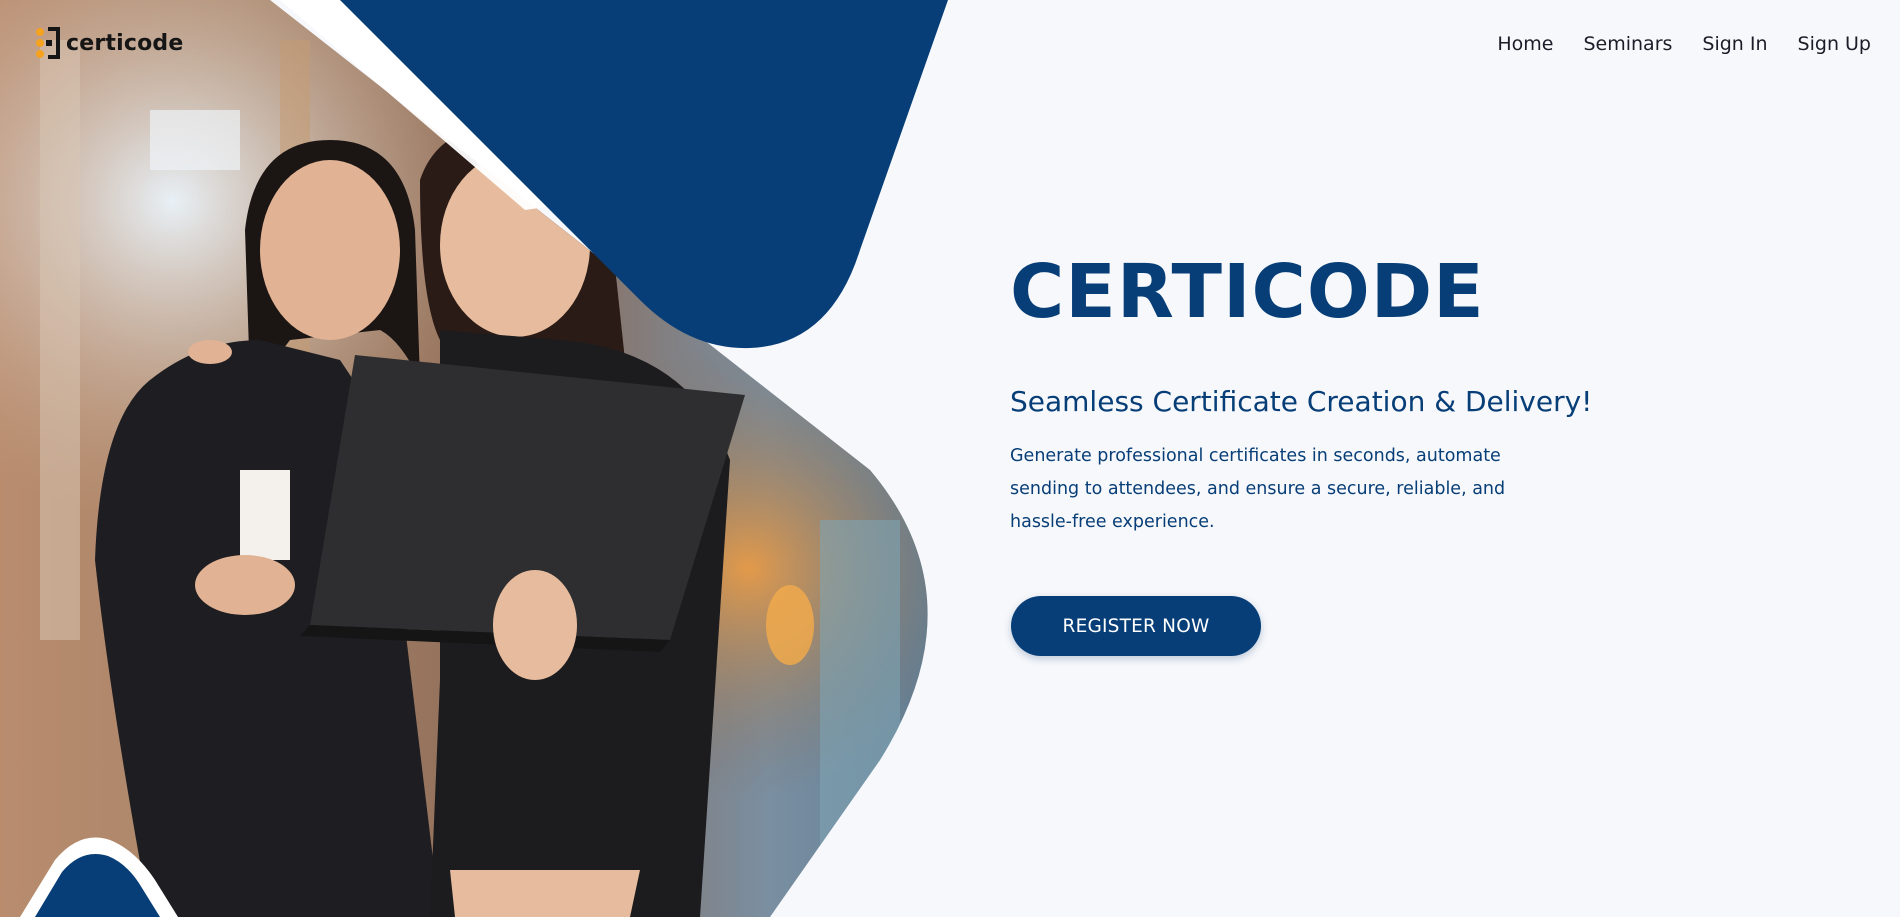 The image size is (1900, 917). Describe the element at coordinates (1247, 292) in the screenshot. I see `hero-title: CERTICODE` at that location.